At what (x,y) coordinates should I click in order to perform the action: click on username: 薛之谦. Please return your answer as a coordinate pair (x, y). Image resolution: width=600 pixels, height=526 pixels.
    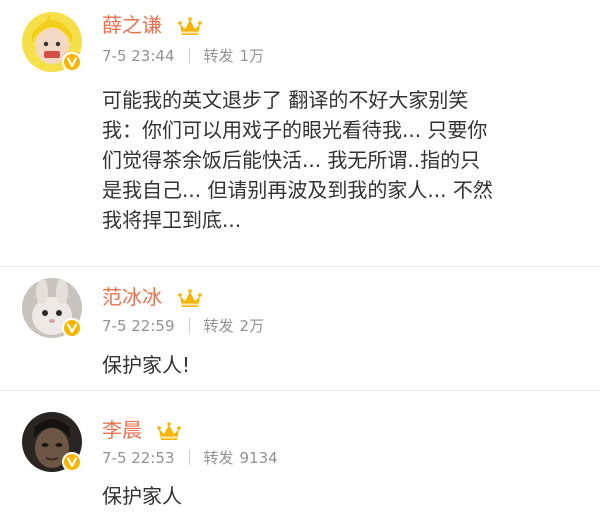
    Looking at the image, I should click on (132, 25).